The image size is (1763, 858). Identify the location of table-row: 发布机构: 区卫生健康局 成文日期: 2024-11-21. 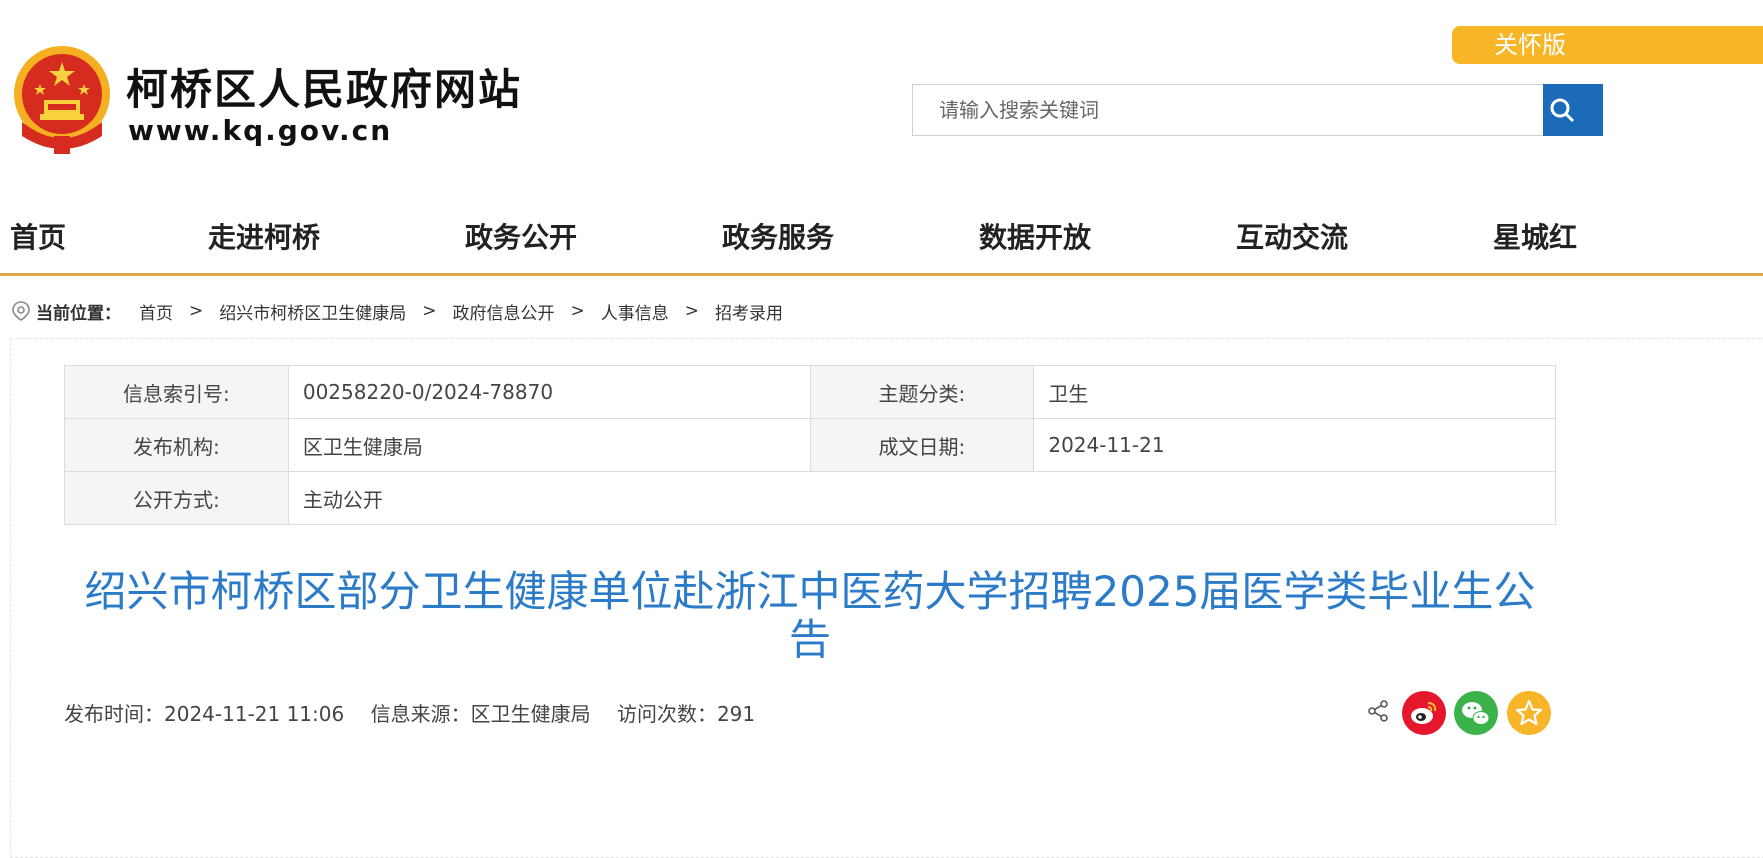
(810, 445).